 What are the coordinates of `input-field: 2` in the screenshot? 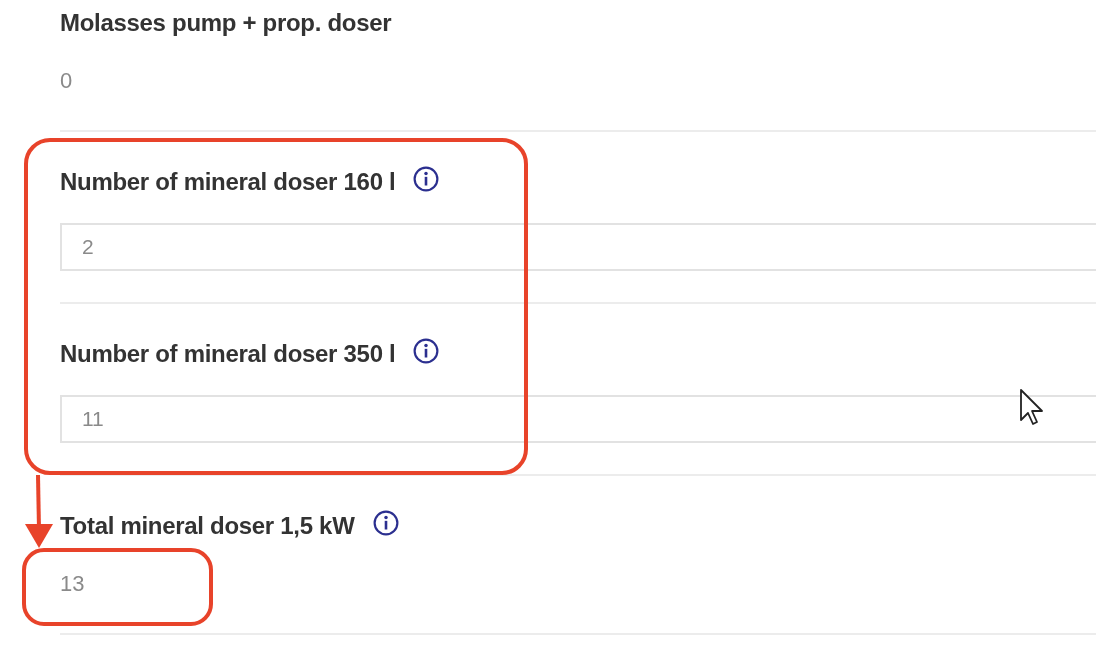 It's located at (578, 247).